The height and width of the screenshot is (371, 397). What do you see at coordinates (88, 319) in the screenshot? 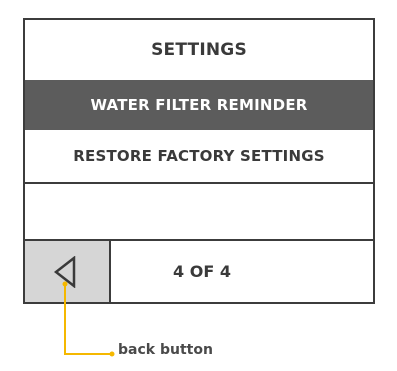
I see `back-button-callout-line` at bounding box center [88, 319].